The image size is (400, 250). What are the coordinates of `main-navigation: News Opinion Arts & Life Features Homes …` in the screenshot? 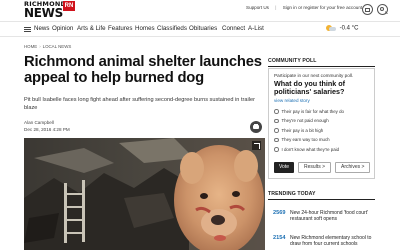 It's located at (200, 29).